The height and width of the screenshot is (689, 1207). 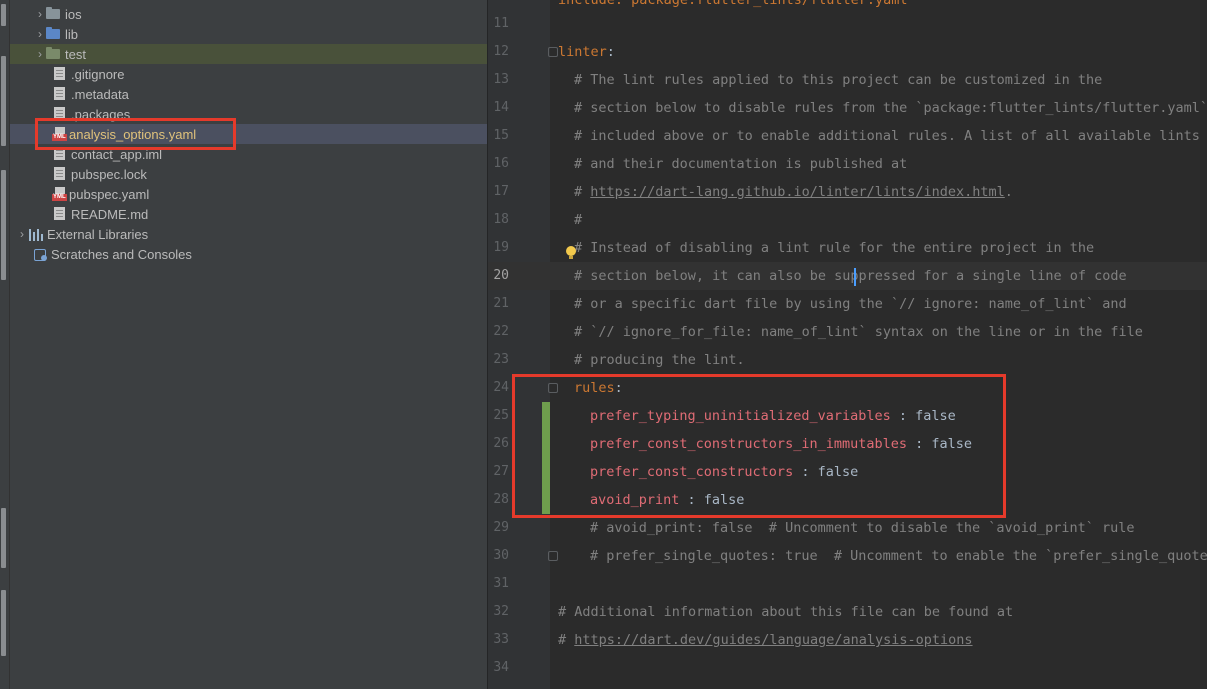 I want to click on tree-item-label: lib, so click(x=72, y=34).